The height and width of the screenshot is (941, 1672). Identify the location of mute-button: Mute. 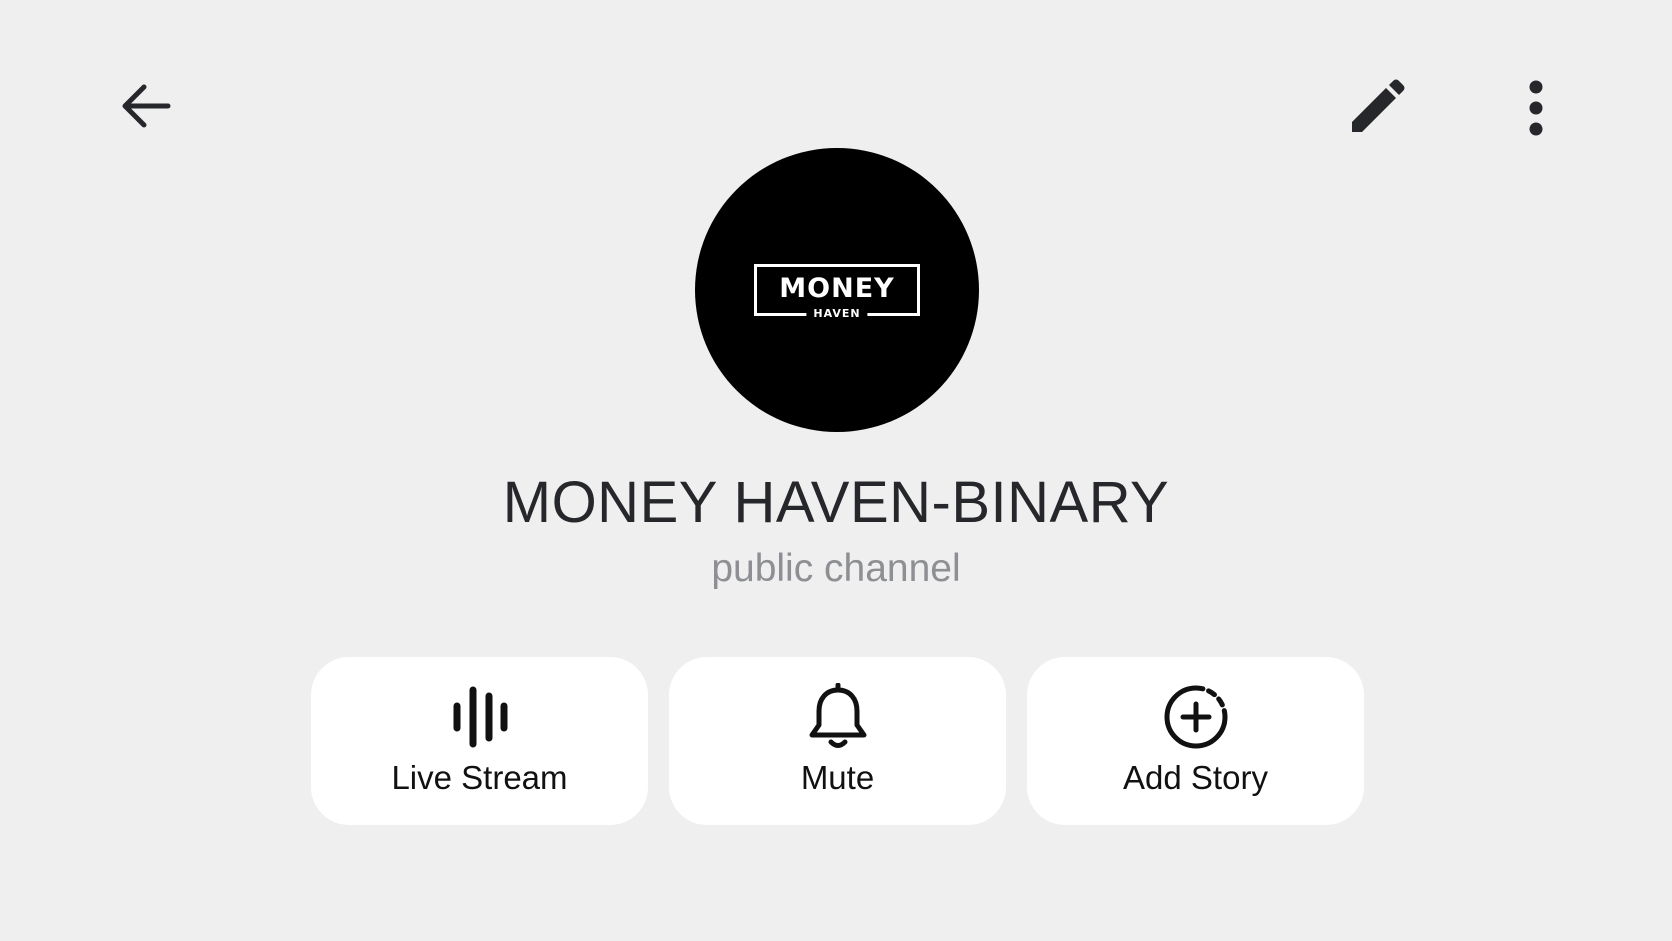
(837, 741).